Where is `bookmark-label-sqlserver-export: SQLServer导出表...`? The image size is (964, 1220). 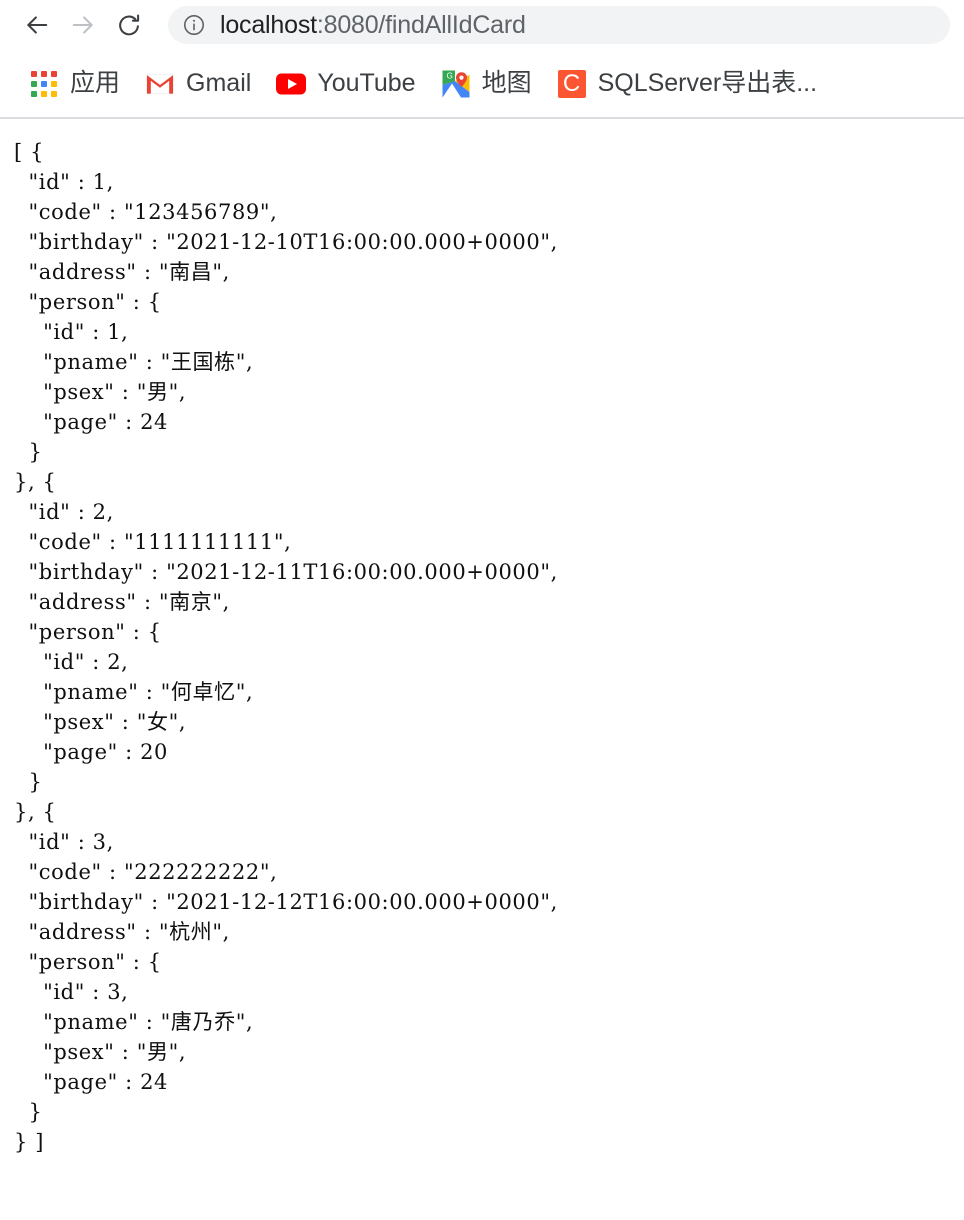
bookmark-label-sqlserver-export: SQLServer导出表... is located at coordinates (707, 83).